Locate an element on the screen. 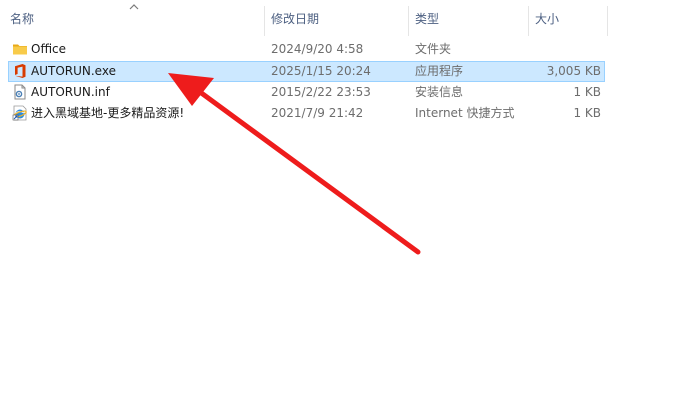 Image resolution: width=682 pixels, height=402 pixels. file-name: AUTORUN.exe is located at coordinates (73, 71).